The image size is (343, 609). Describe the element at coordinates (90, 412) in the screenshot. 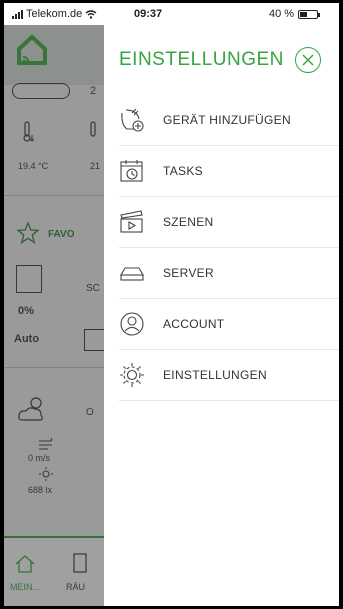

I see `bg-partial-text: O` at that location.